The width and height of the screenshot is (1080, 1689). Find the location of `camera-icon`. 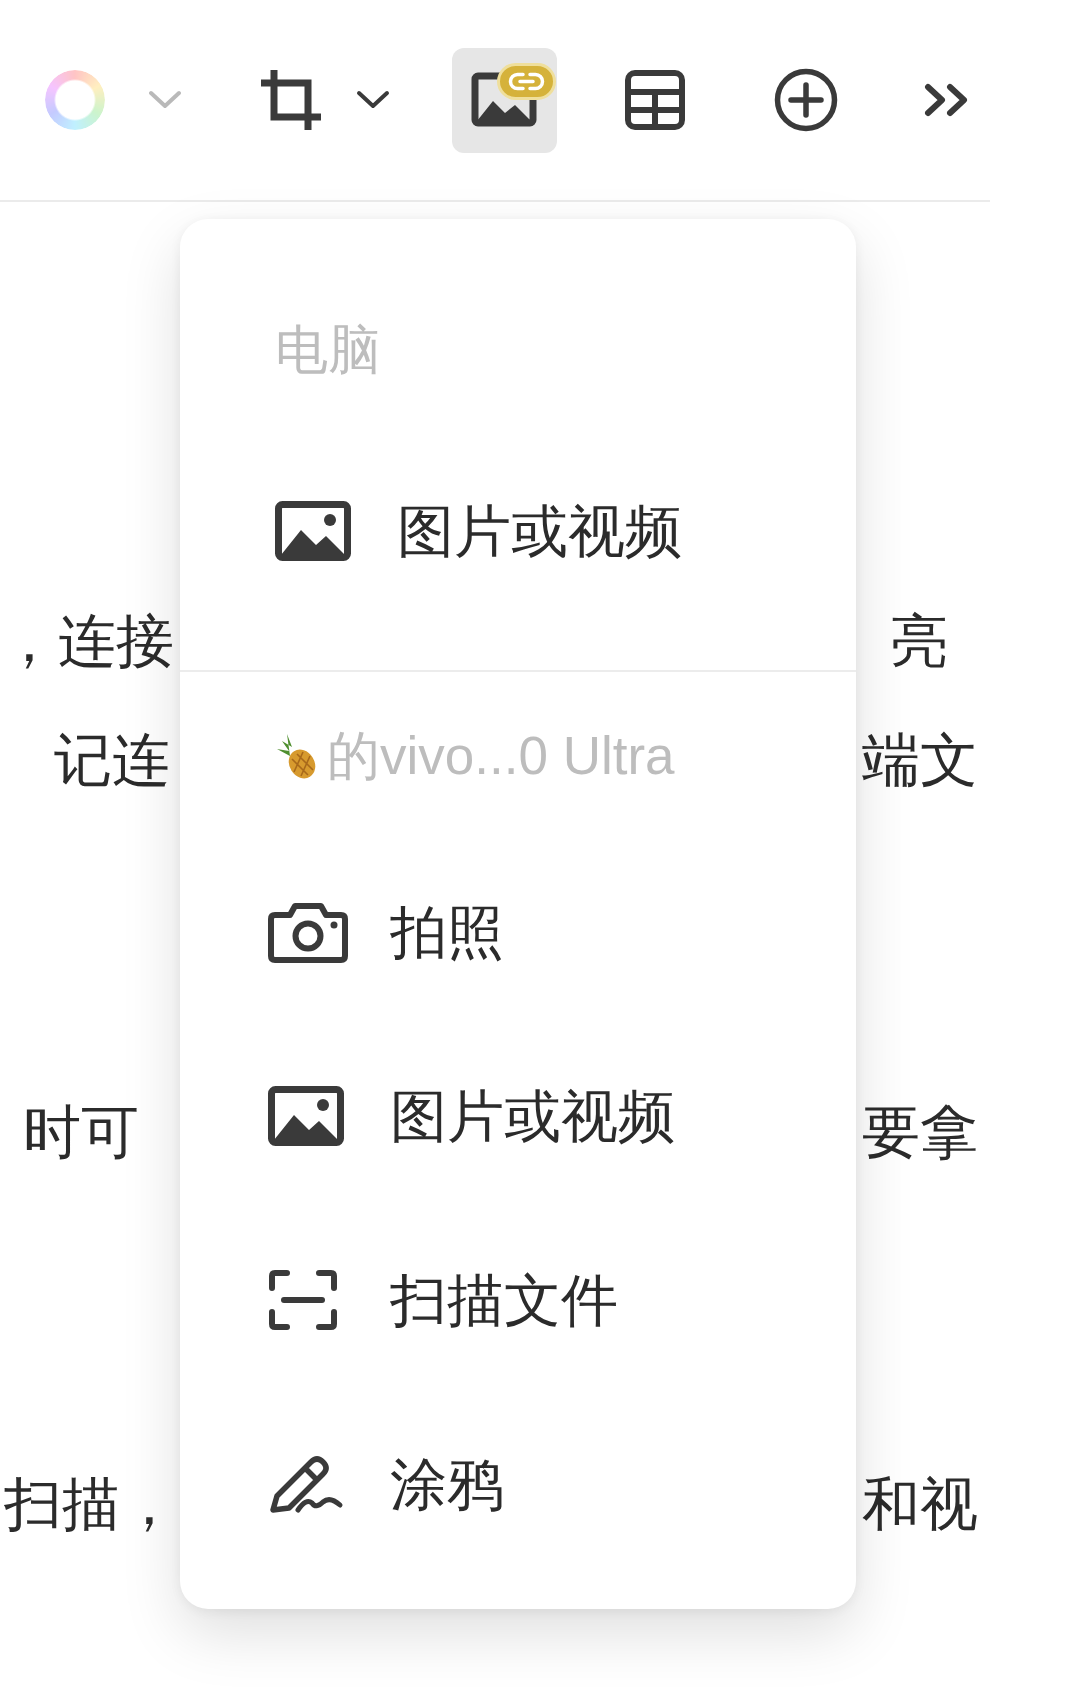

camera-icon is located at coordinates (308, 932).